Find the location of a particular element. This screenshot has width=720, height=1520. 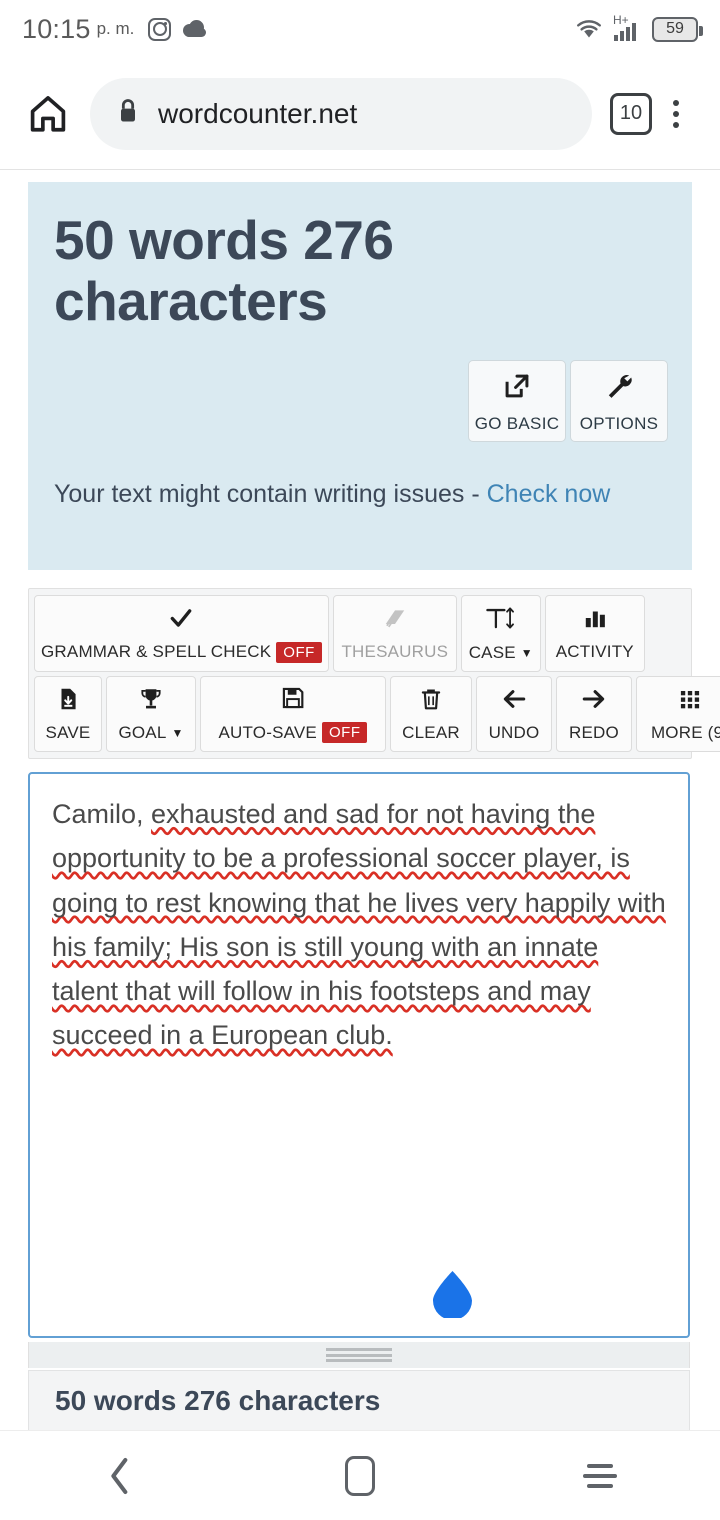

status-bar-ampm: p. m. is located at coordinates (115, 28).